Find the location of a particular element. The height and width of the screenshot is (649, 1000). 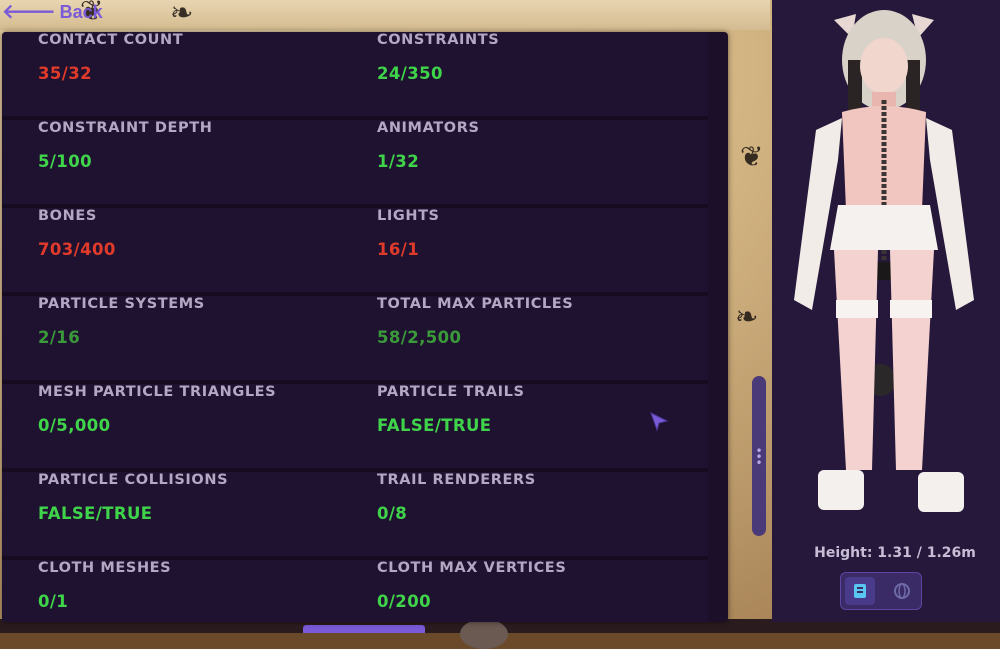

stat-bones: BONES 703/400 is located at coordinates (203, 248).